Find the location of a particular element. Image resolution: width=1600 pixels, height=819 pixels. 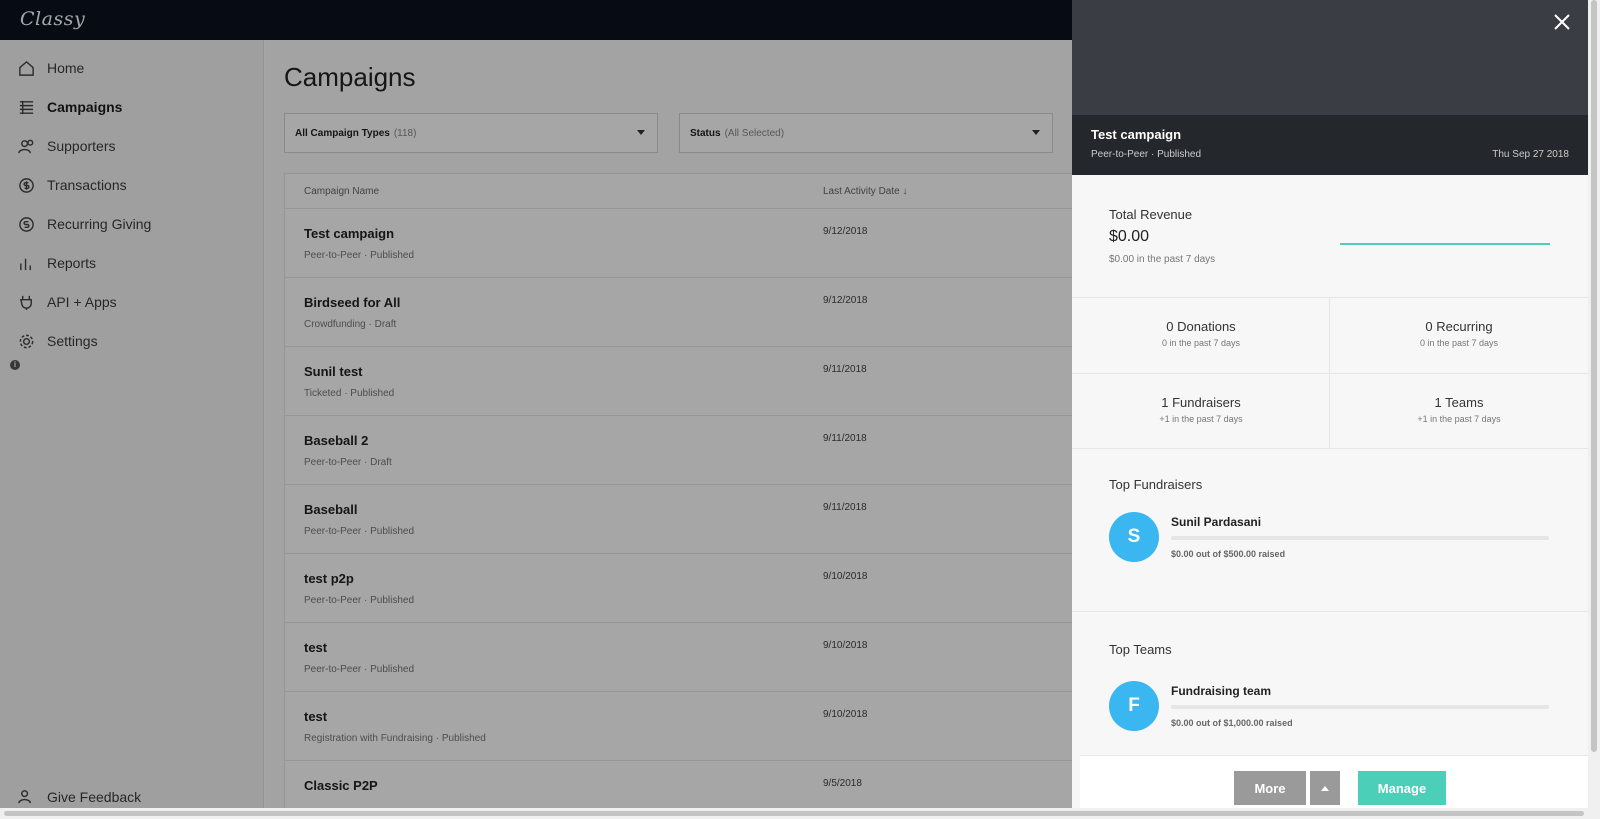

avatar: F is located at coordinates (1134, 706).